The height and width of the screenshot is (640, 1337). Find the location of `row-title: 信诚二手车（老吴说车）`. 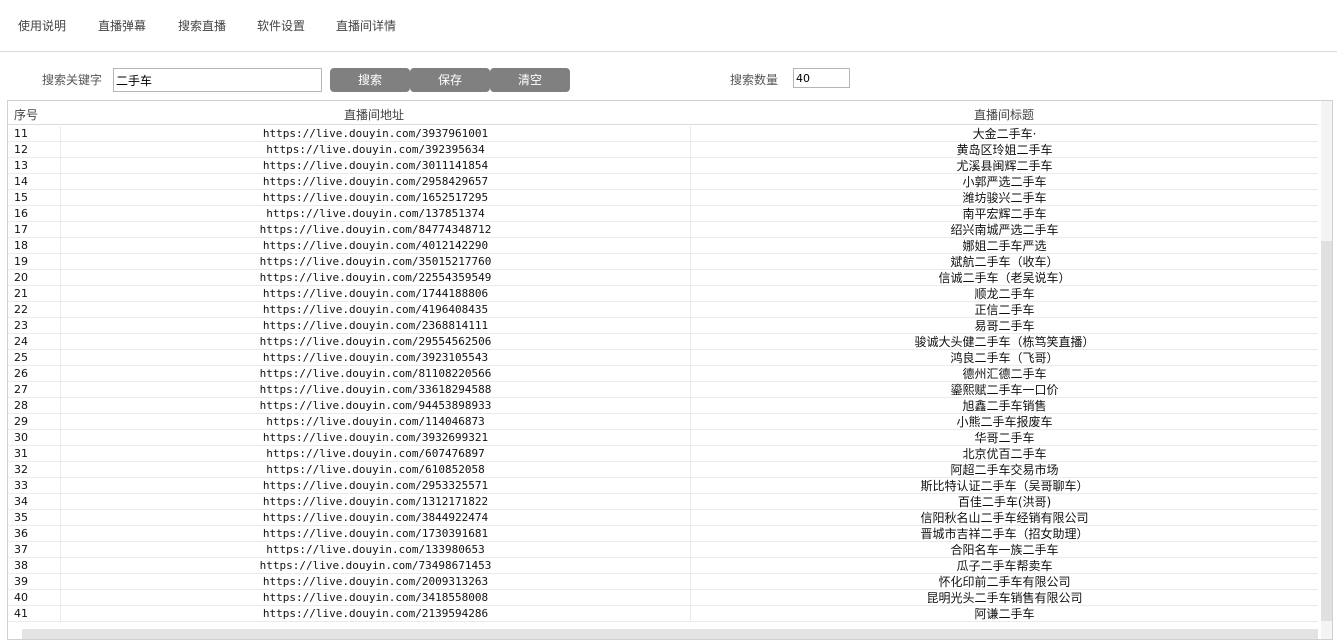

row-title: 信诚二手车（老吴说车） is located at coordinates (1004, 278).